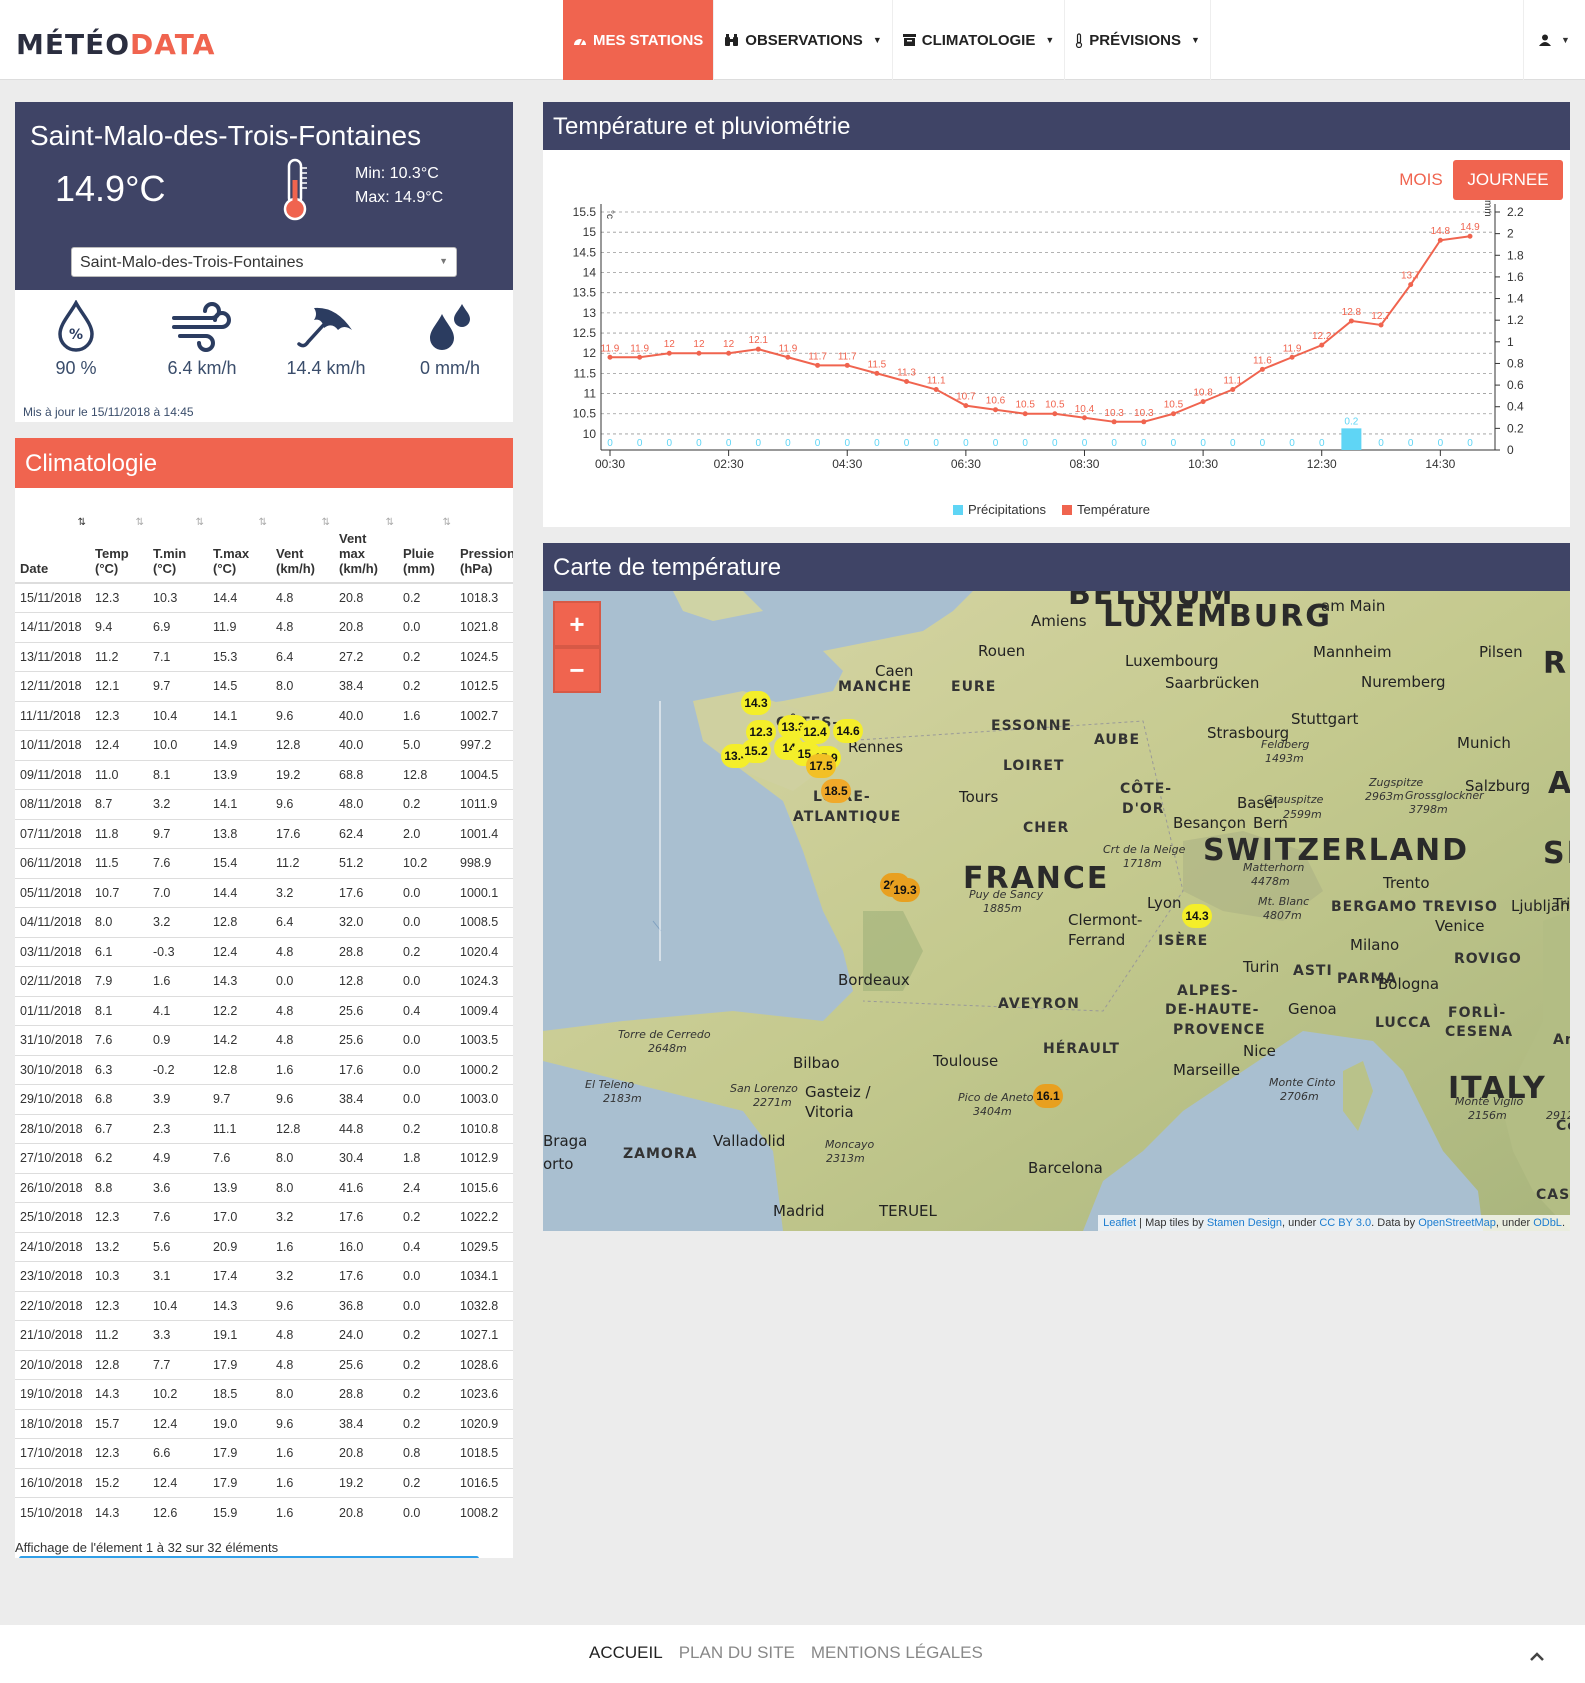  What do you see at coordinates (366, 1394) in the screenshot?
I see `table-cell: 28.8` at bounding box center [366, 1394].